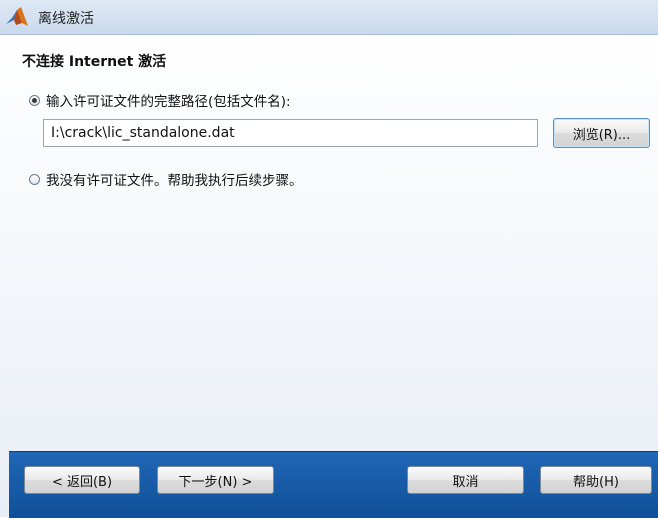 Image resolution: width=658 pixels, height=518 pixels. Describe the element at coordinates (34, 100) in the screenshot. I see `radio-enter-path` at that location.